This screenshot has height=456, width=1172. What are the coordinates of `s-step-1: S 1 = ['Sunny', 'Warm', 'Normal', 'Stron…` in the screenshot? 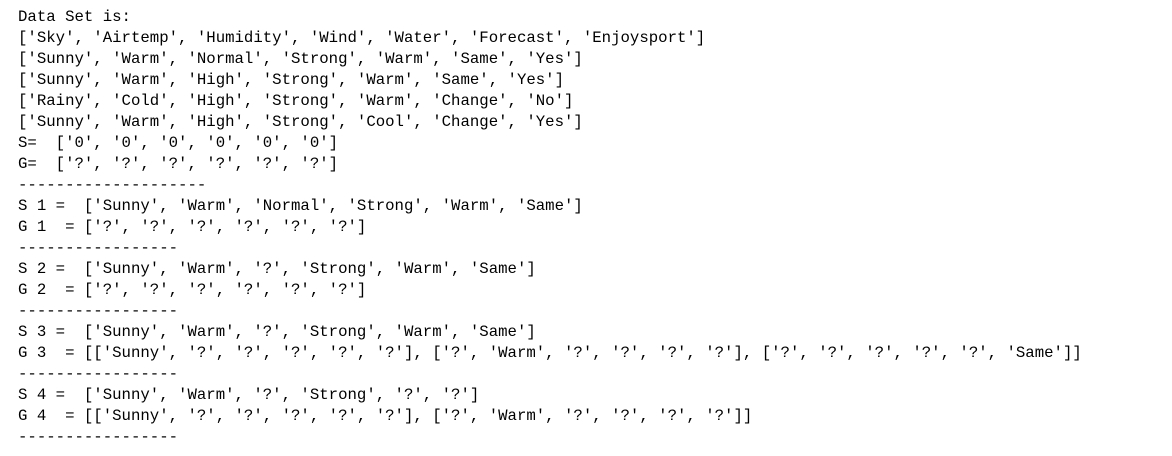 It's located at (300, 206).